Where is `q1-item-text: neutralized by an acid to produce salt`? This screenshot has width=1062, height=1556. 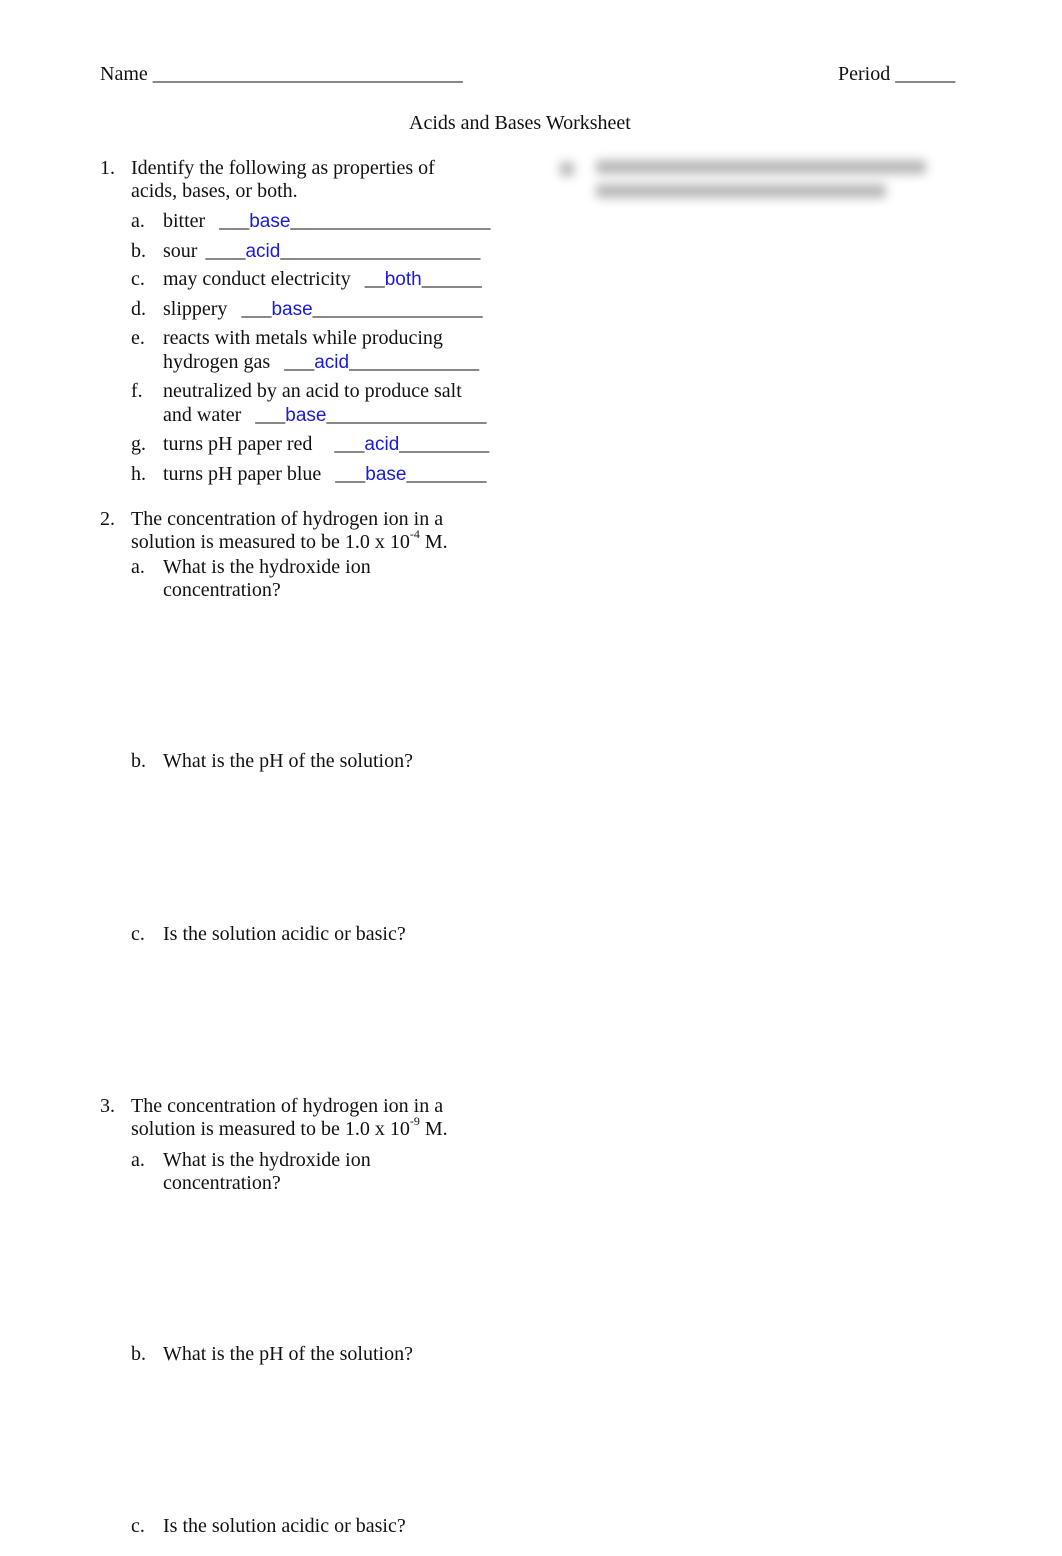
q1-item-text: neutralized by an acid to produce salt is located at coordinates (312, 391).